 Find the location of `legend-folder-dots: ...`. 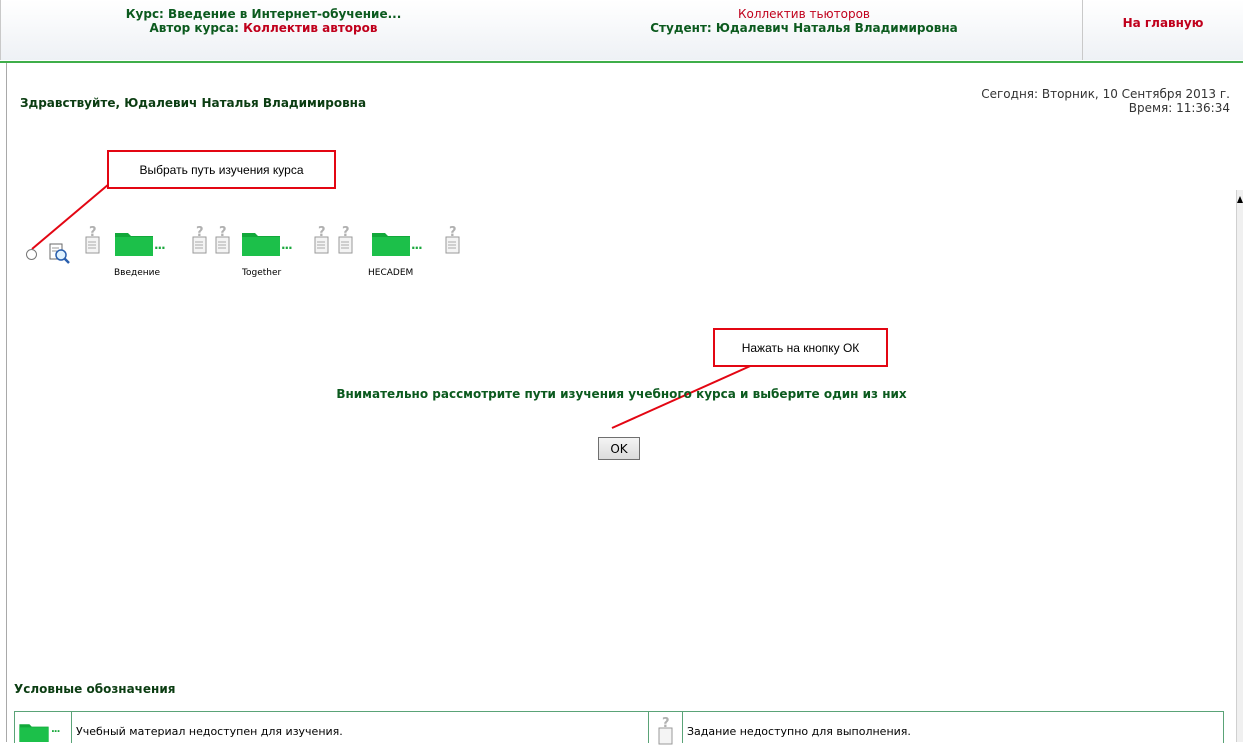

legend-folder-dots: ... is located at coordinates (55, 729).